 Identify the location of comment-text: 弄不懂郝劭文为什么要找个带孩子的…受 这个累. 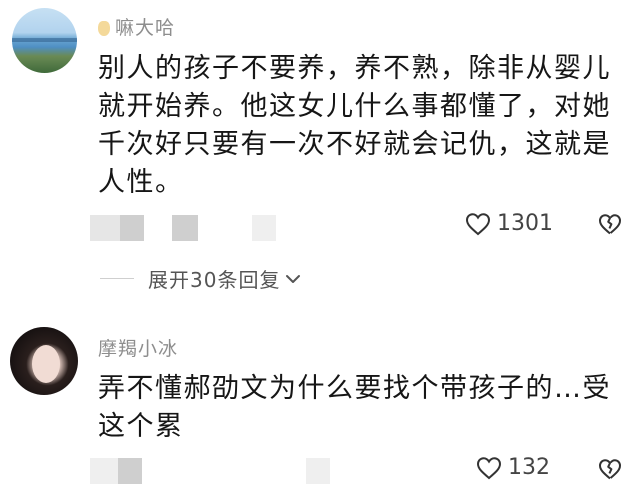
(354, 407).